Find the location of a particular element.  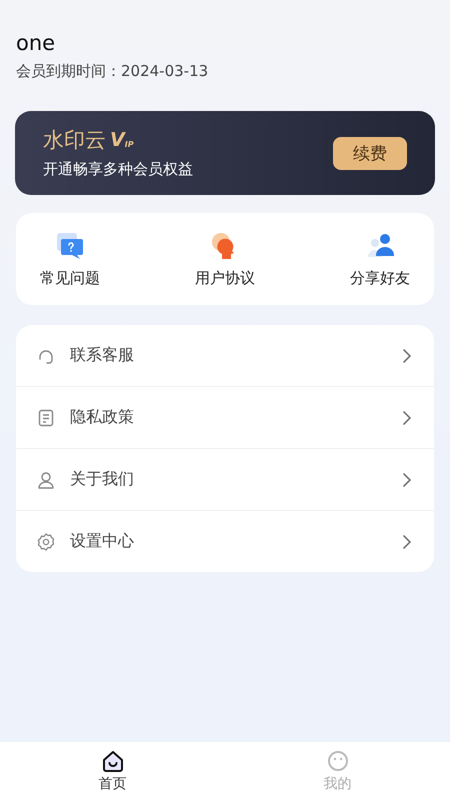

shortcut-item: 常见问题 is located at coordinates (70, 259).